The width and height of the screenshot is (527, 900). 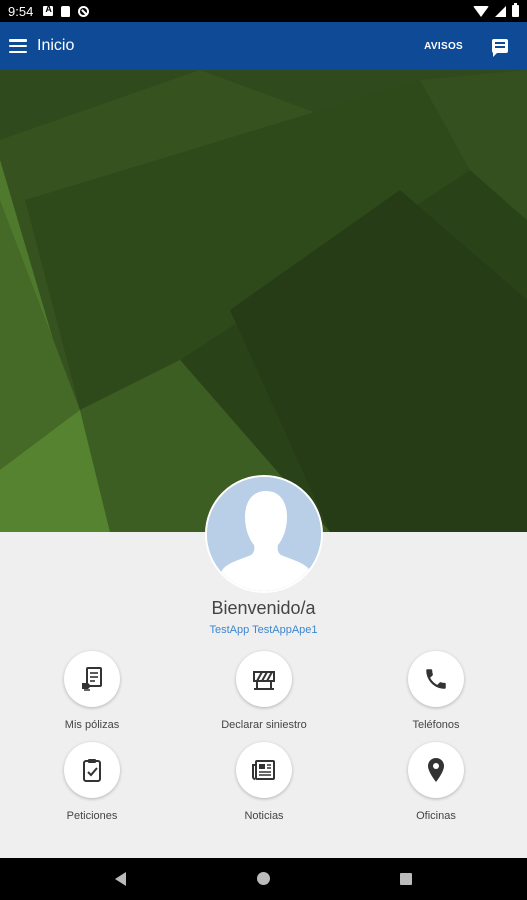 I want to click on phone-button, so click(x=436, y=679).